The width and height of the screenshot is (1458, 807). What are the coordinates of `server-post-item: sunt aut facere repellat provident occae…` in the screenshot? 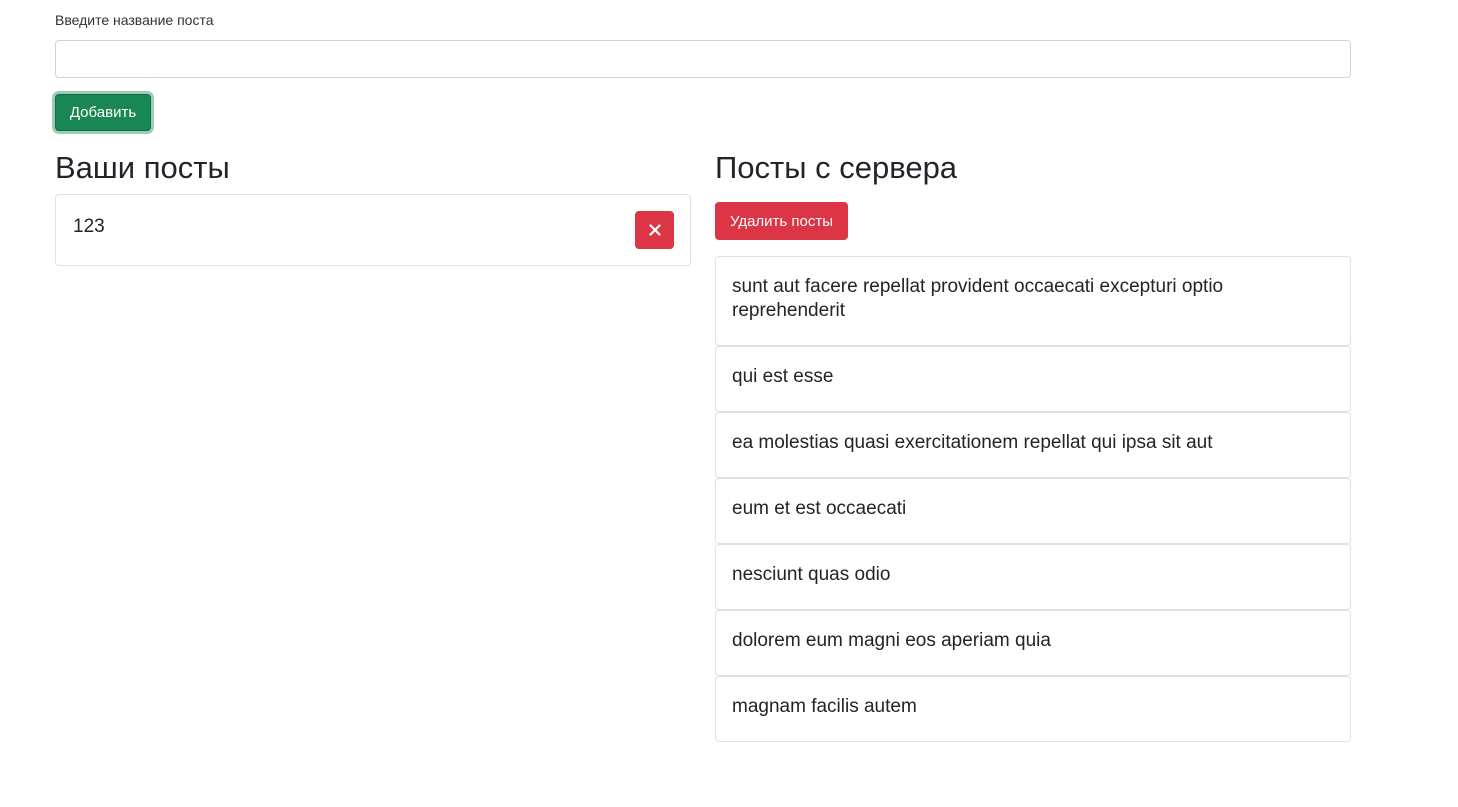 It's located at (1033, 301).